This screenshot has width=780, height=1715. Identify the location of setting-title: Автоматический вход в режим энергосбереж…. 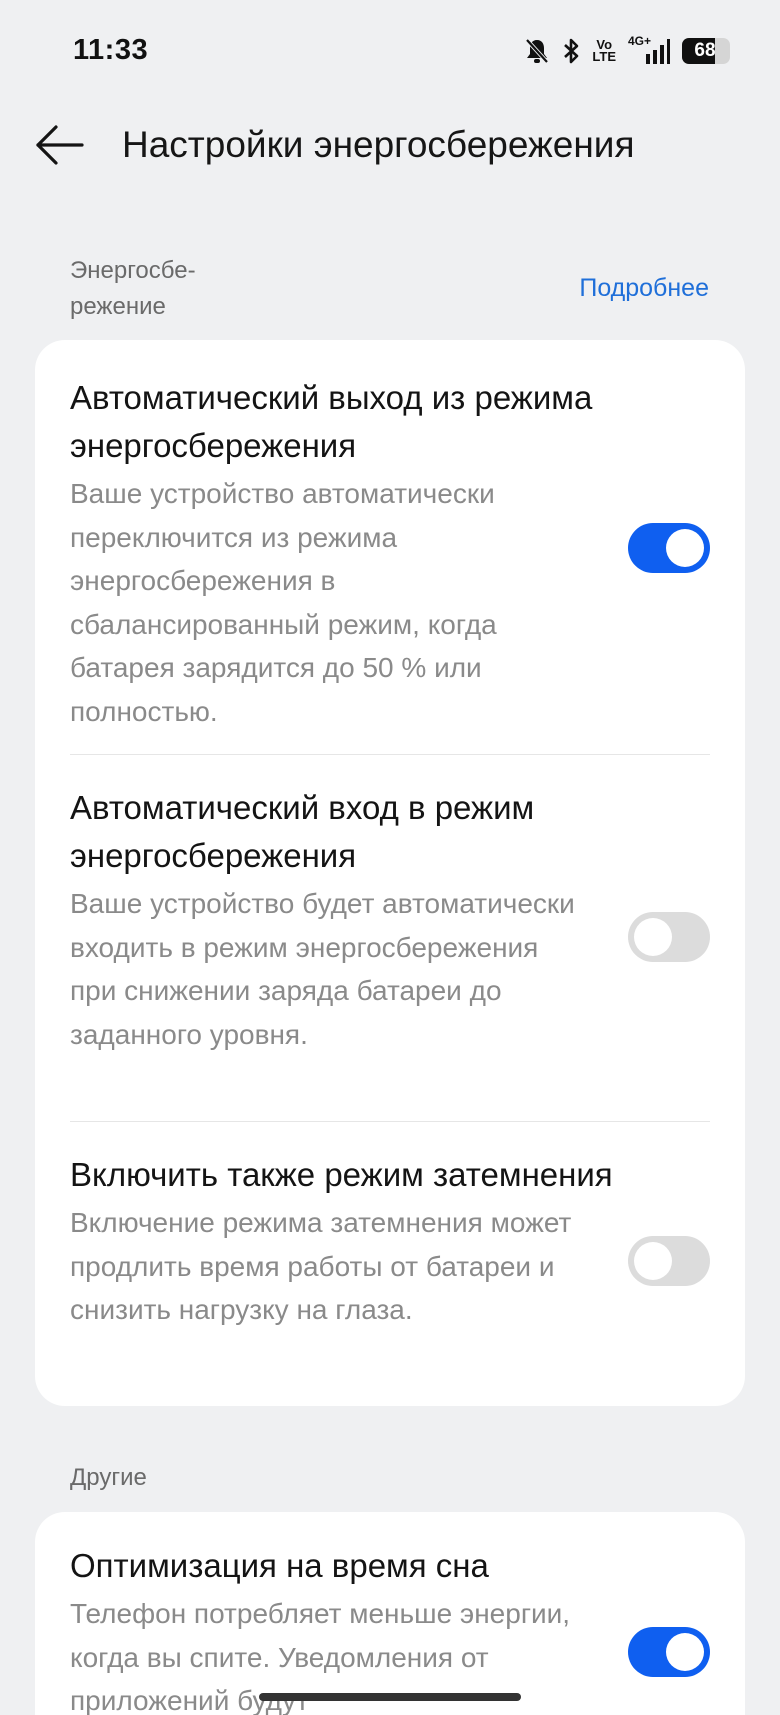
(302, 831).